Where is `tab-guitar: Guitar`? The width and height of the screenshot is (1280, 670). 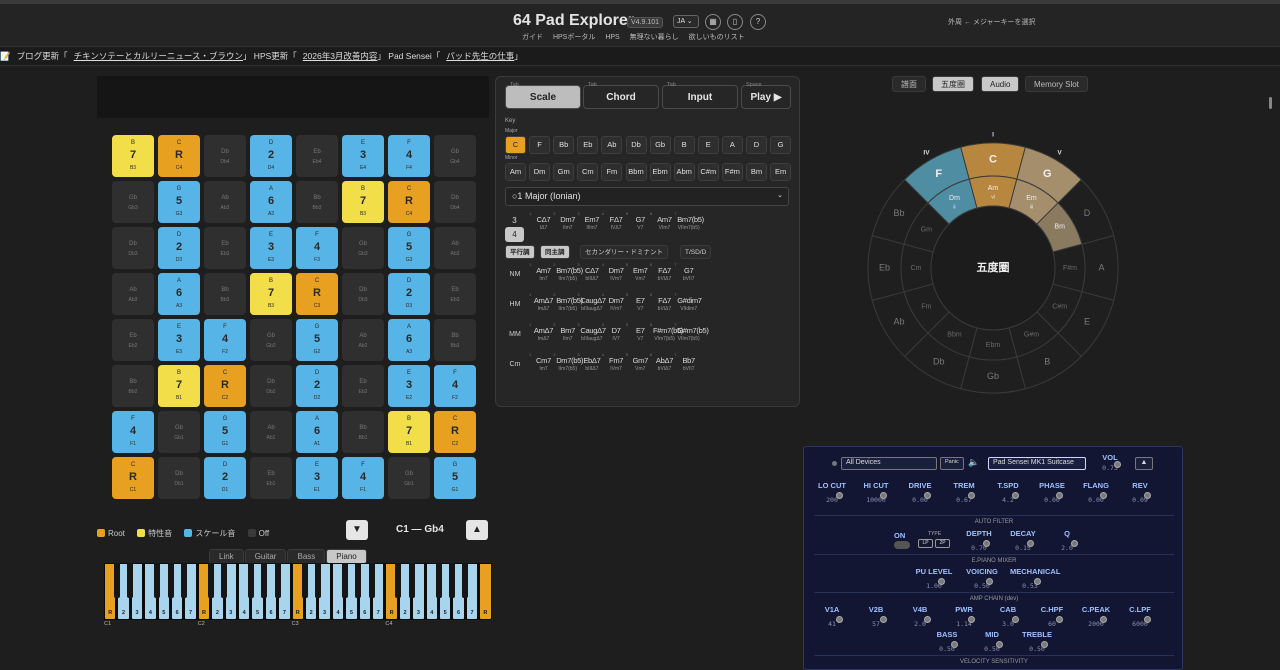
tab-guitar: Guitar is located at coordinates (265, 556).